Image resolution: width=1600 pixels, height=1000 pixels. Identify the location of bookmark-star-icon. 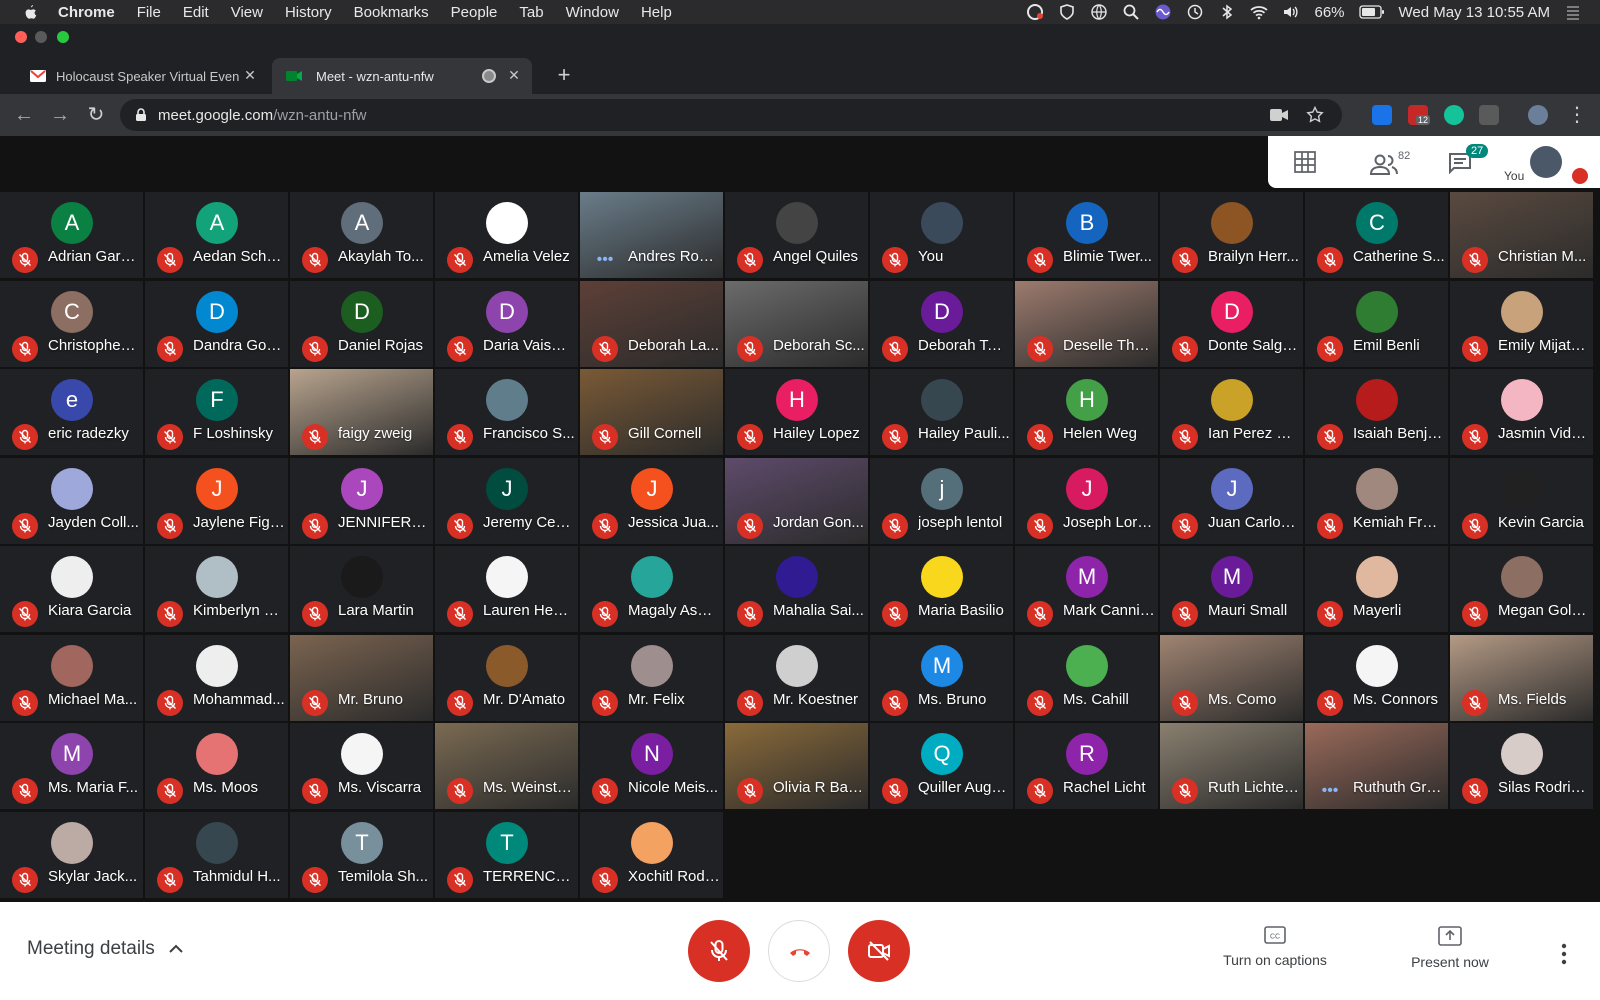
(1315, 115).